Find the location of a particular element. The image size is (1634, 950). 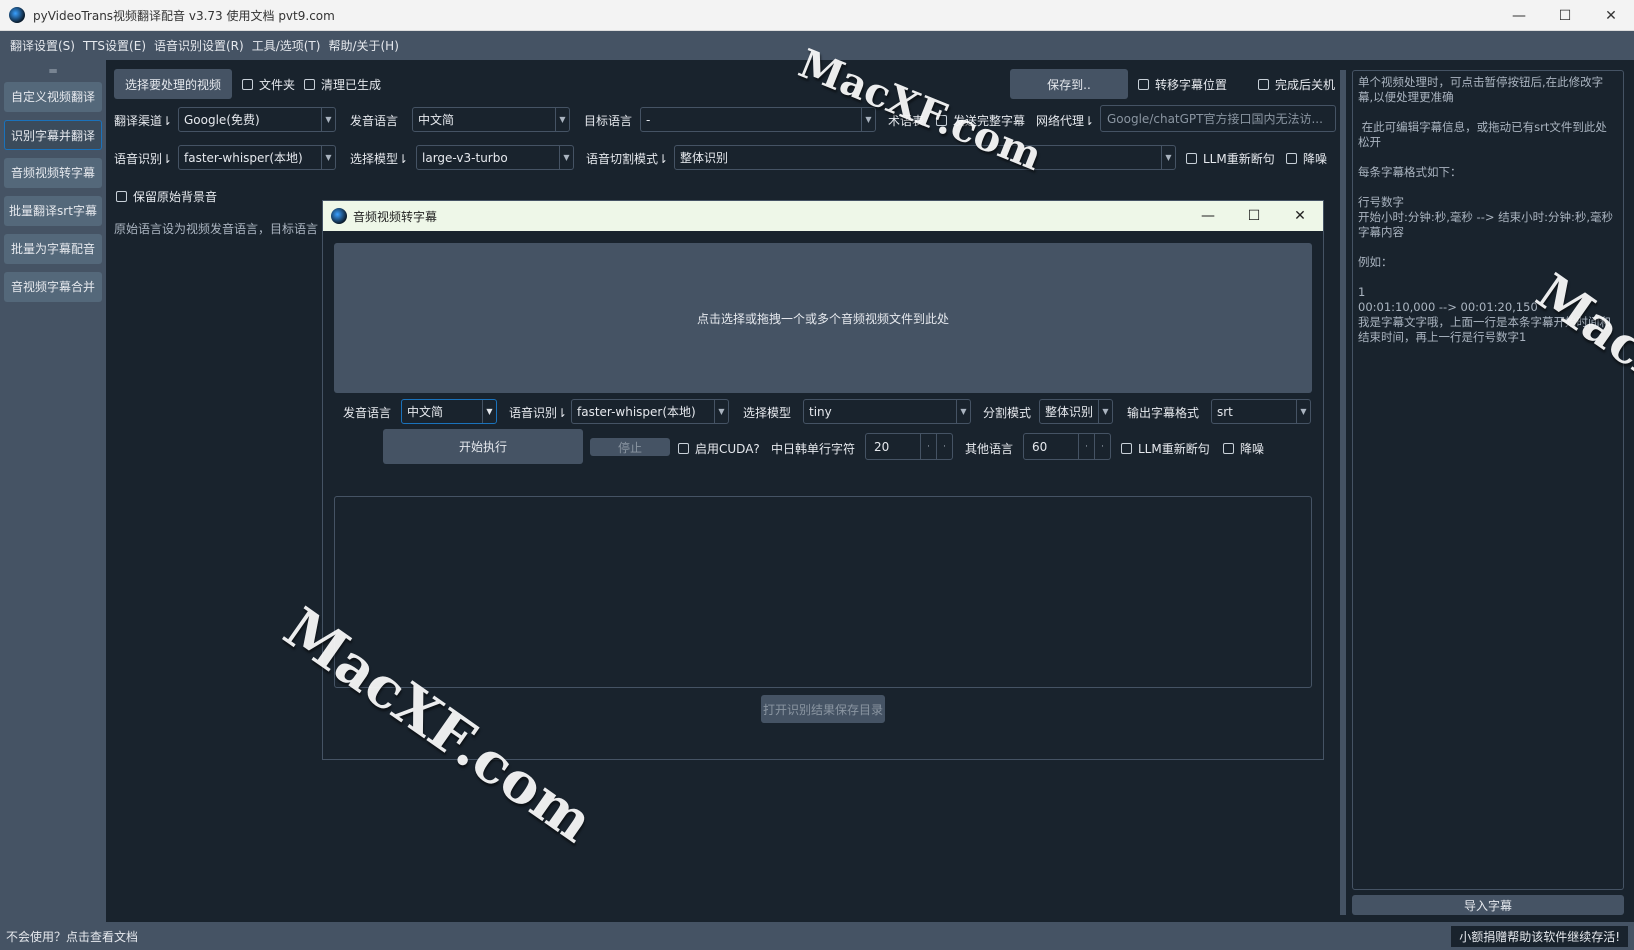

log-output-area is located at coordinates (823, 592).